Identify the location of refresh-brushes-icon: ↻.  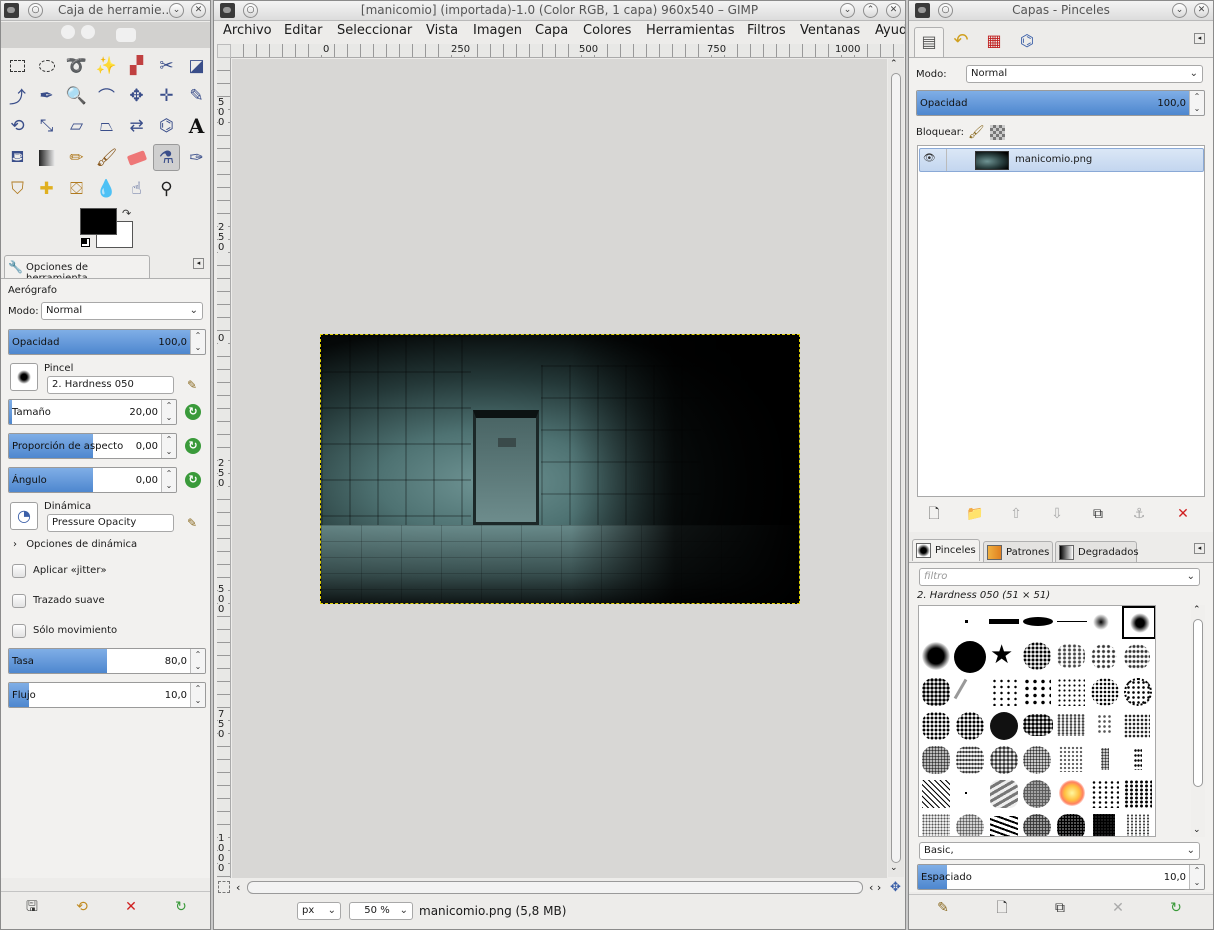
(1176, 908).